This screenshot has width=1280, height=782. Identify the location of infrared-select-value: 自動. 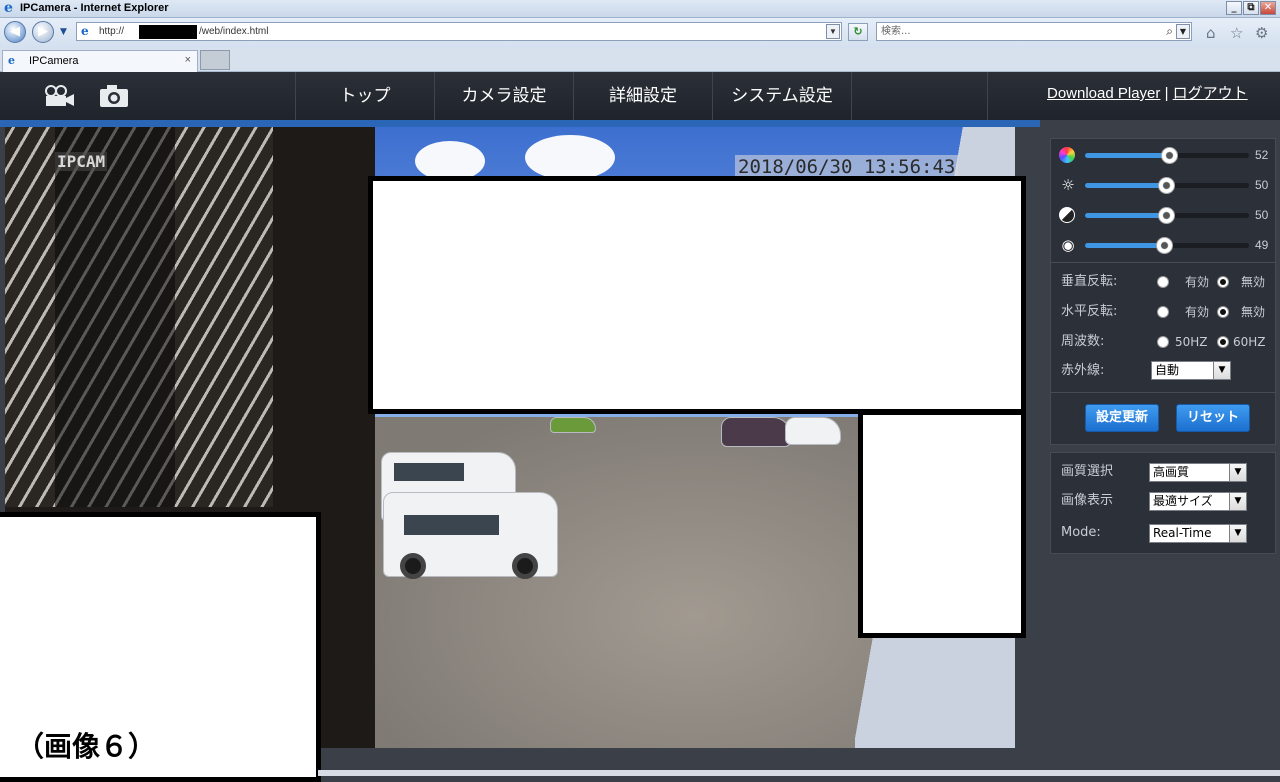
(1167, 370).